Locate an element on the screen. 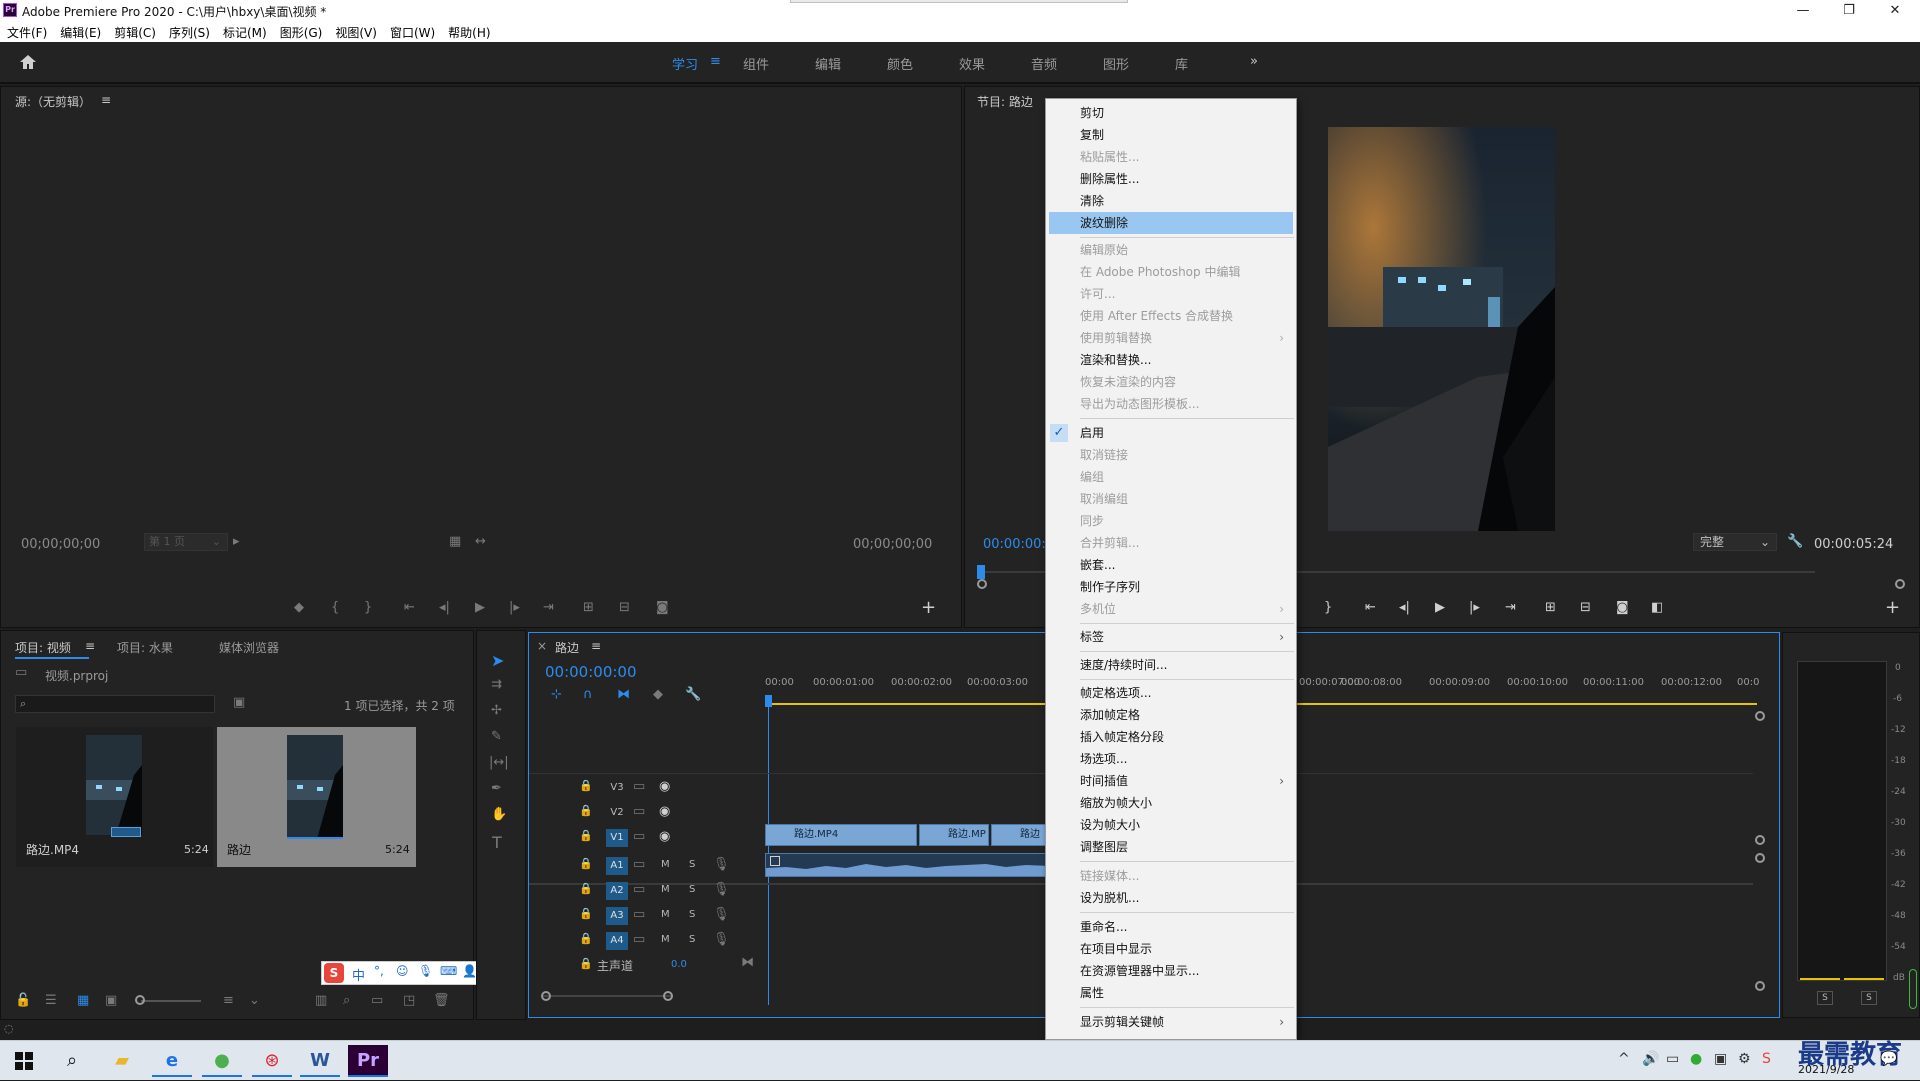 This screenshot has width=1920, height=1081. track-label-a3: A3 is located at coordinates (617, 916).